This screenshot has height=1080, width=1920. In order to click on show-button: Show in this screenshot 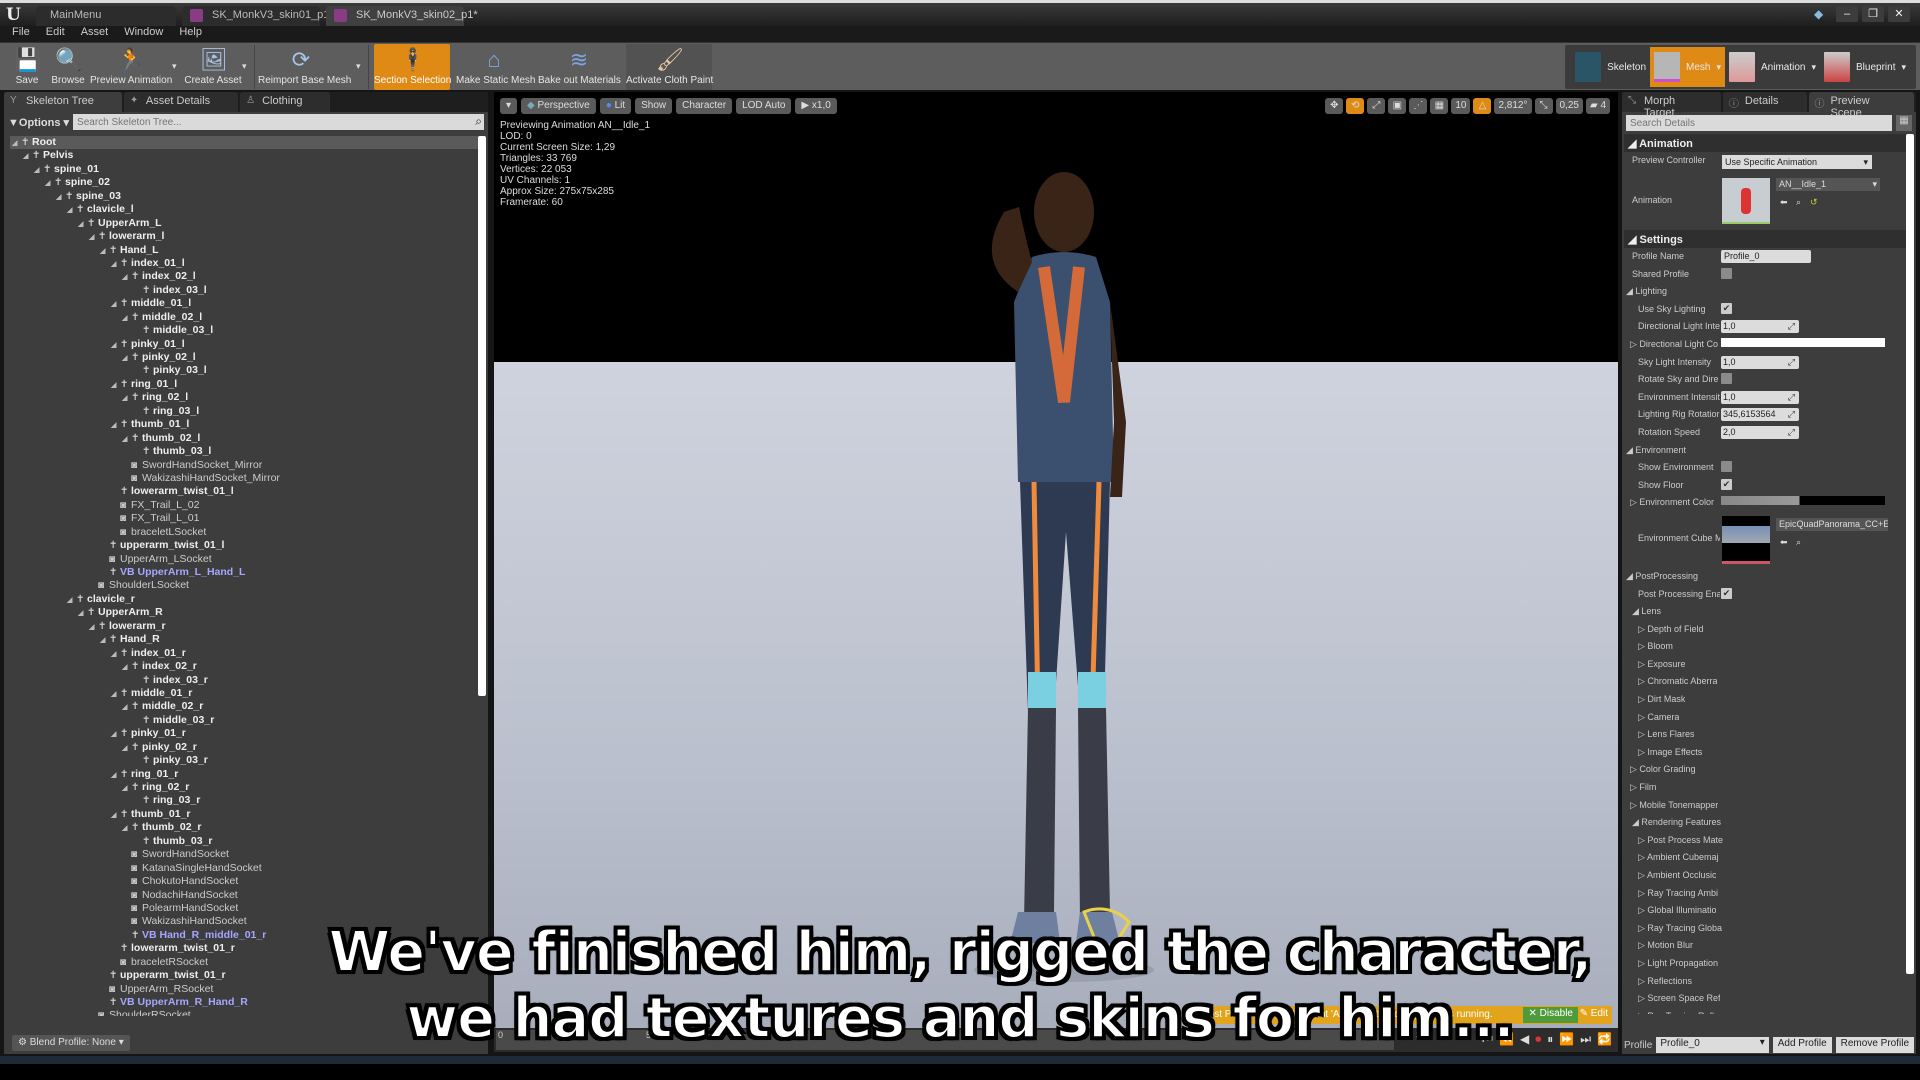, I will do `click(654, 106)`.